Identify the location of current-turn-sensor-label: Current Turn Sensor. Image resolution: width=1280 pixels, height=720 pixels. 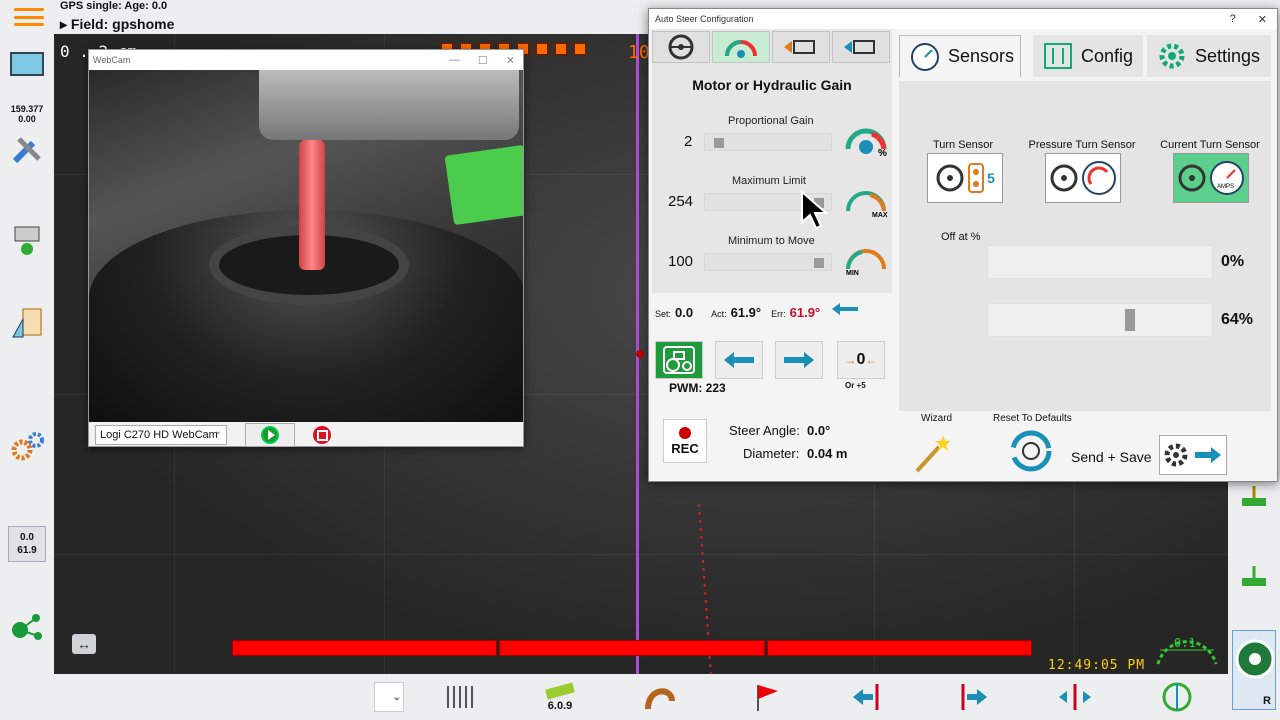
(1210, 145).